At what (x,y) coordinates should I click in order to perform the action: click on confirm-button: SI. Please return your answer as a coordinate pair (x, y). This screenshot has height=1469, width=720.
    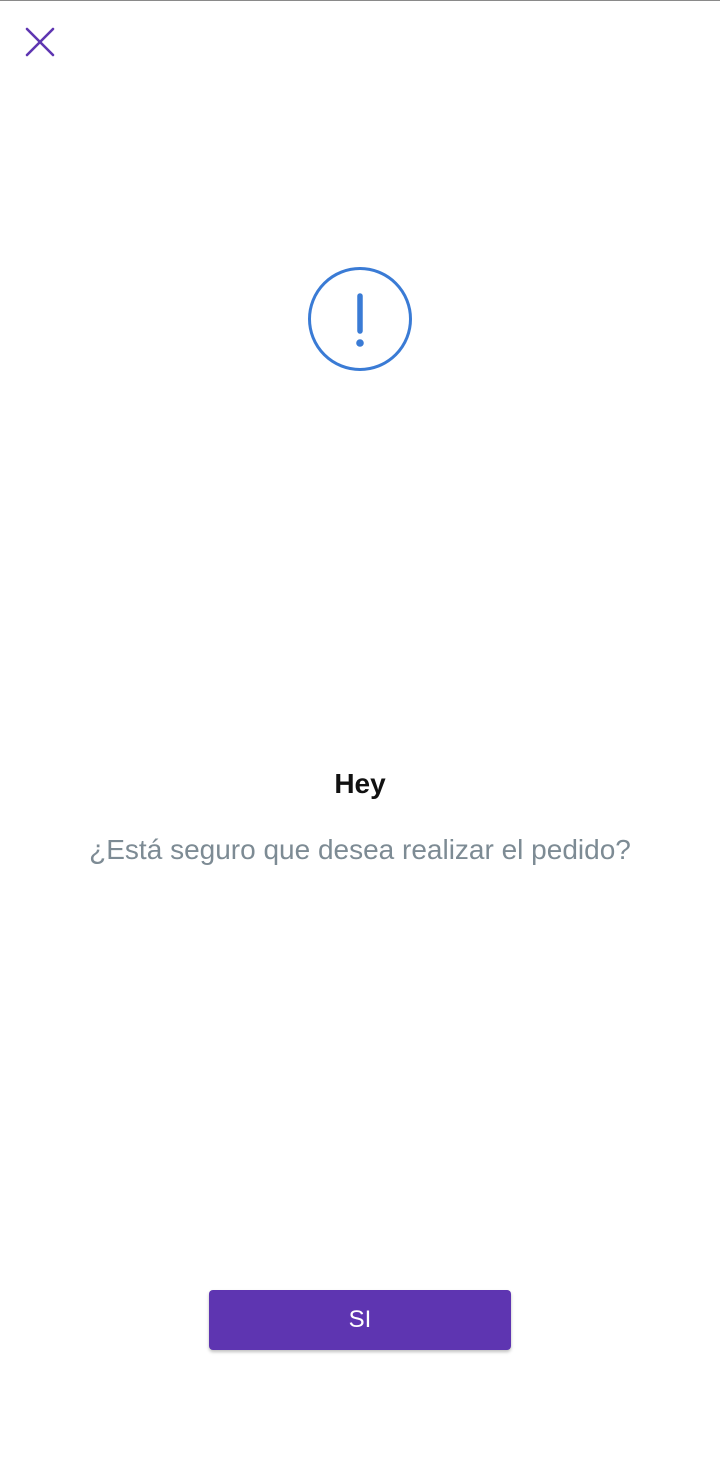
    Looking at the image, I should click on (360, 1320).